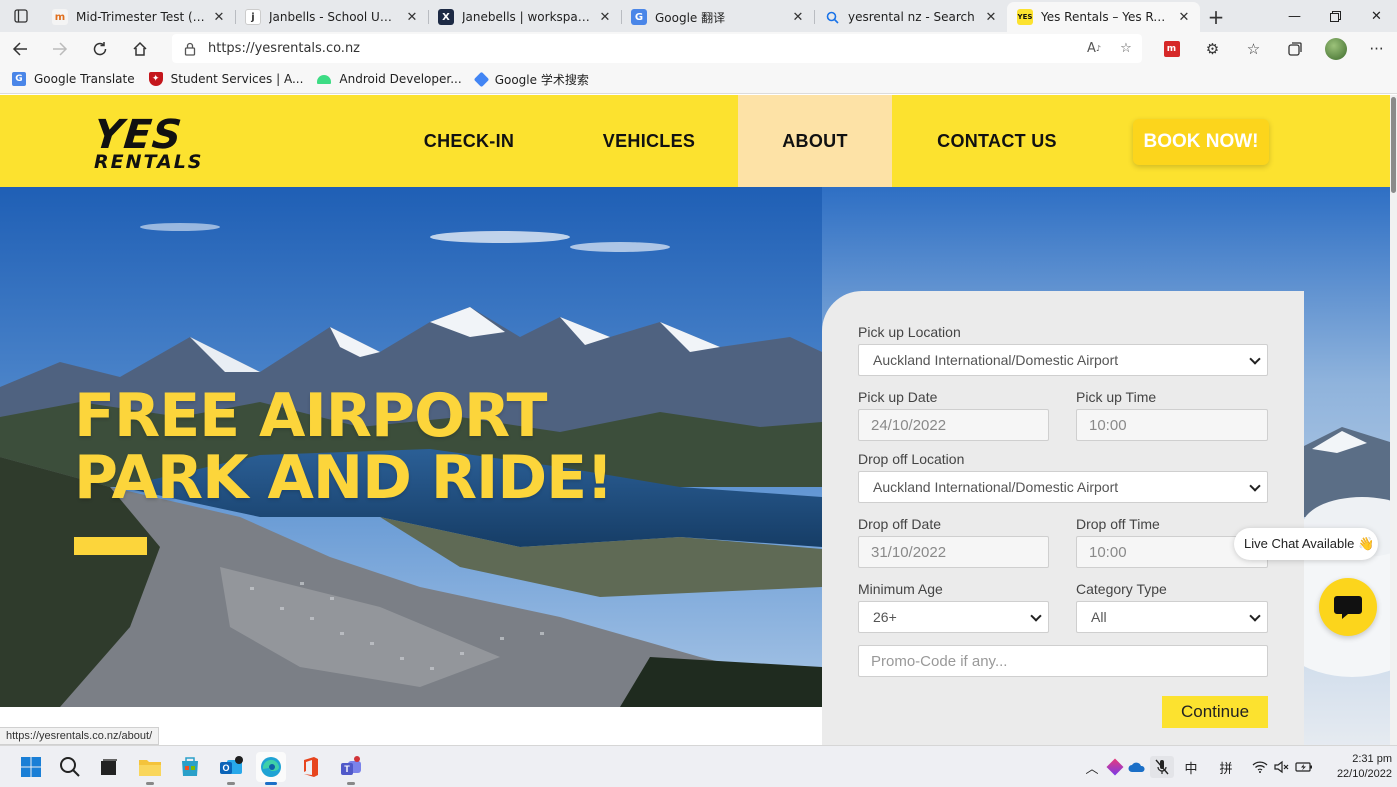  I want to click on nav-about: ABOUT, so click(815, 141).